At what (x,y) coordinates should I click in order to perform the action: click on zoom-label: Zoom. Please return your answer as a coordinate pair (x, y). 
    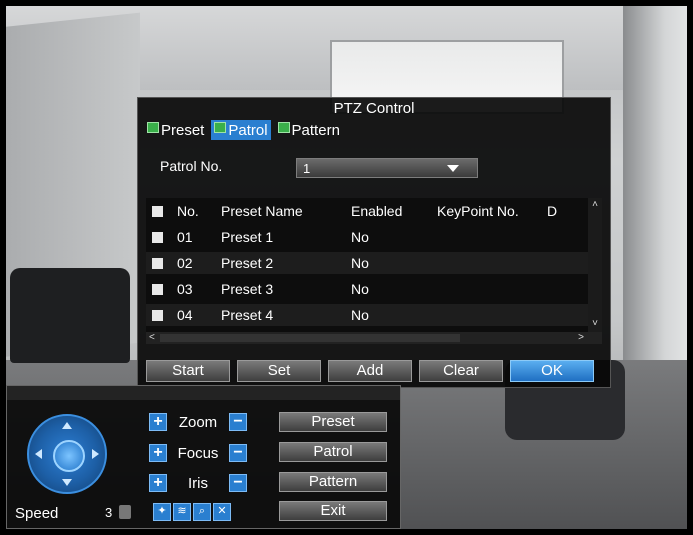
    Looking at the image, I should click on (198, 422).